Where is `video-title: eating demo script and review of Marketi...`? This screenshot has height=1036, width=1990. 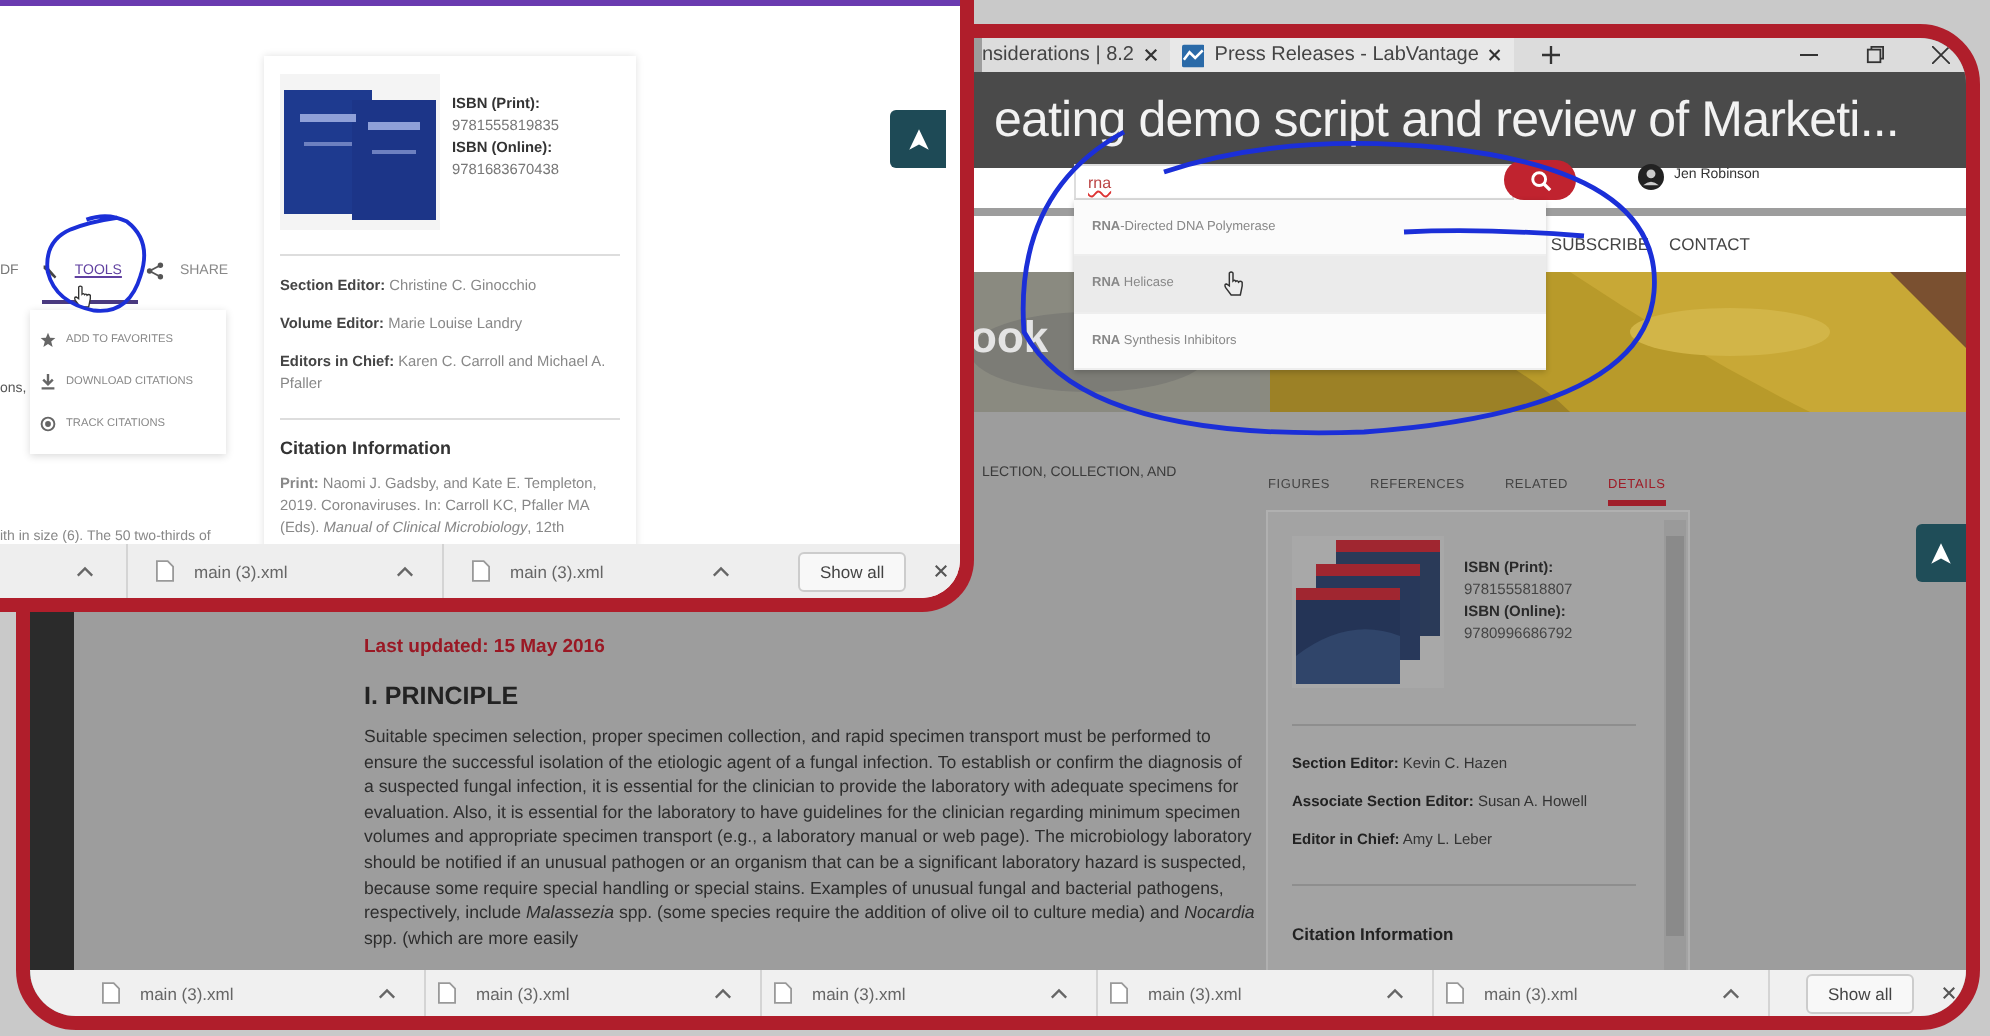
video-title: eating demo script and review of Marketi... is located at coordinates (1446, 120).